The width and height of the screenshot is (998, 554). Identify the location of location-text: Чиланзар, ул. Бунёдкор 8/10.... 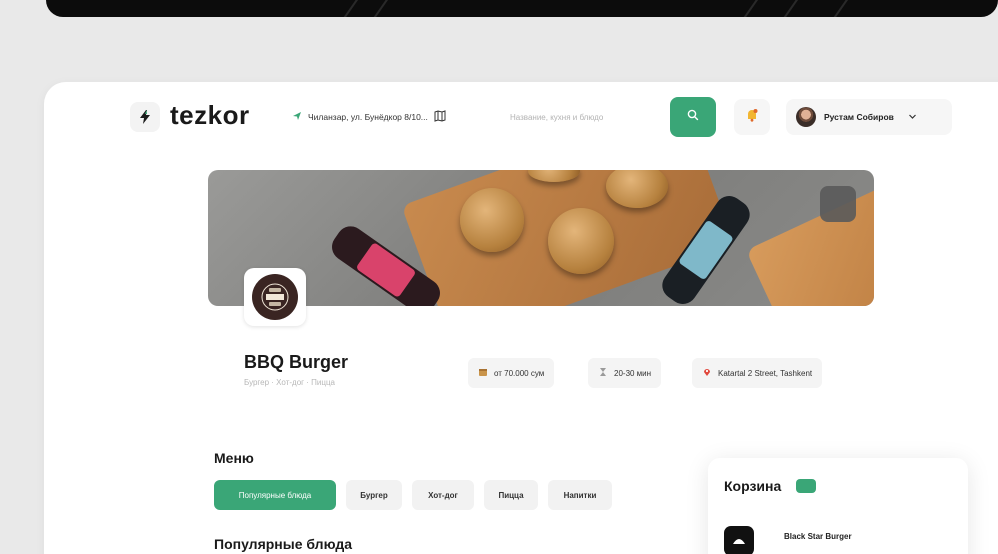
(368, 117).